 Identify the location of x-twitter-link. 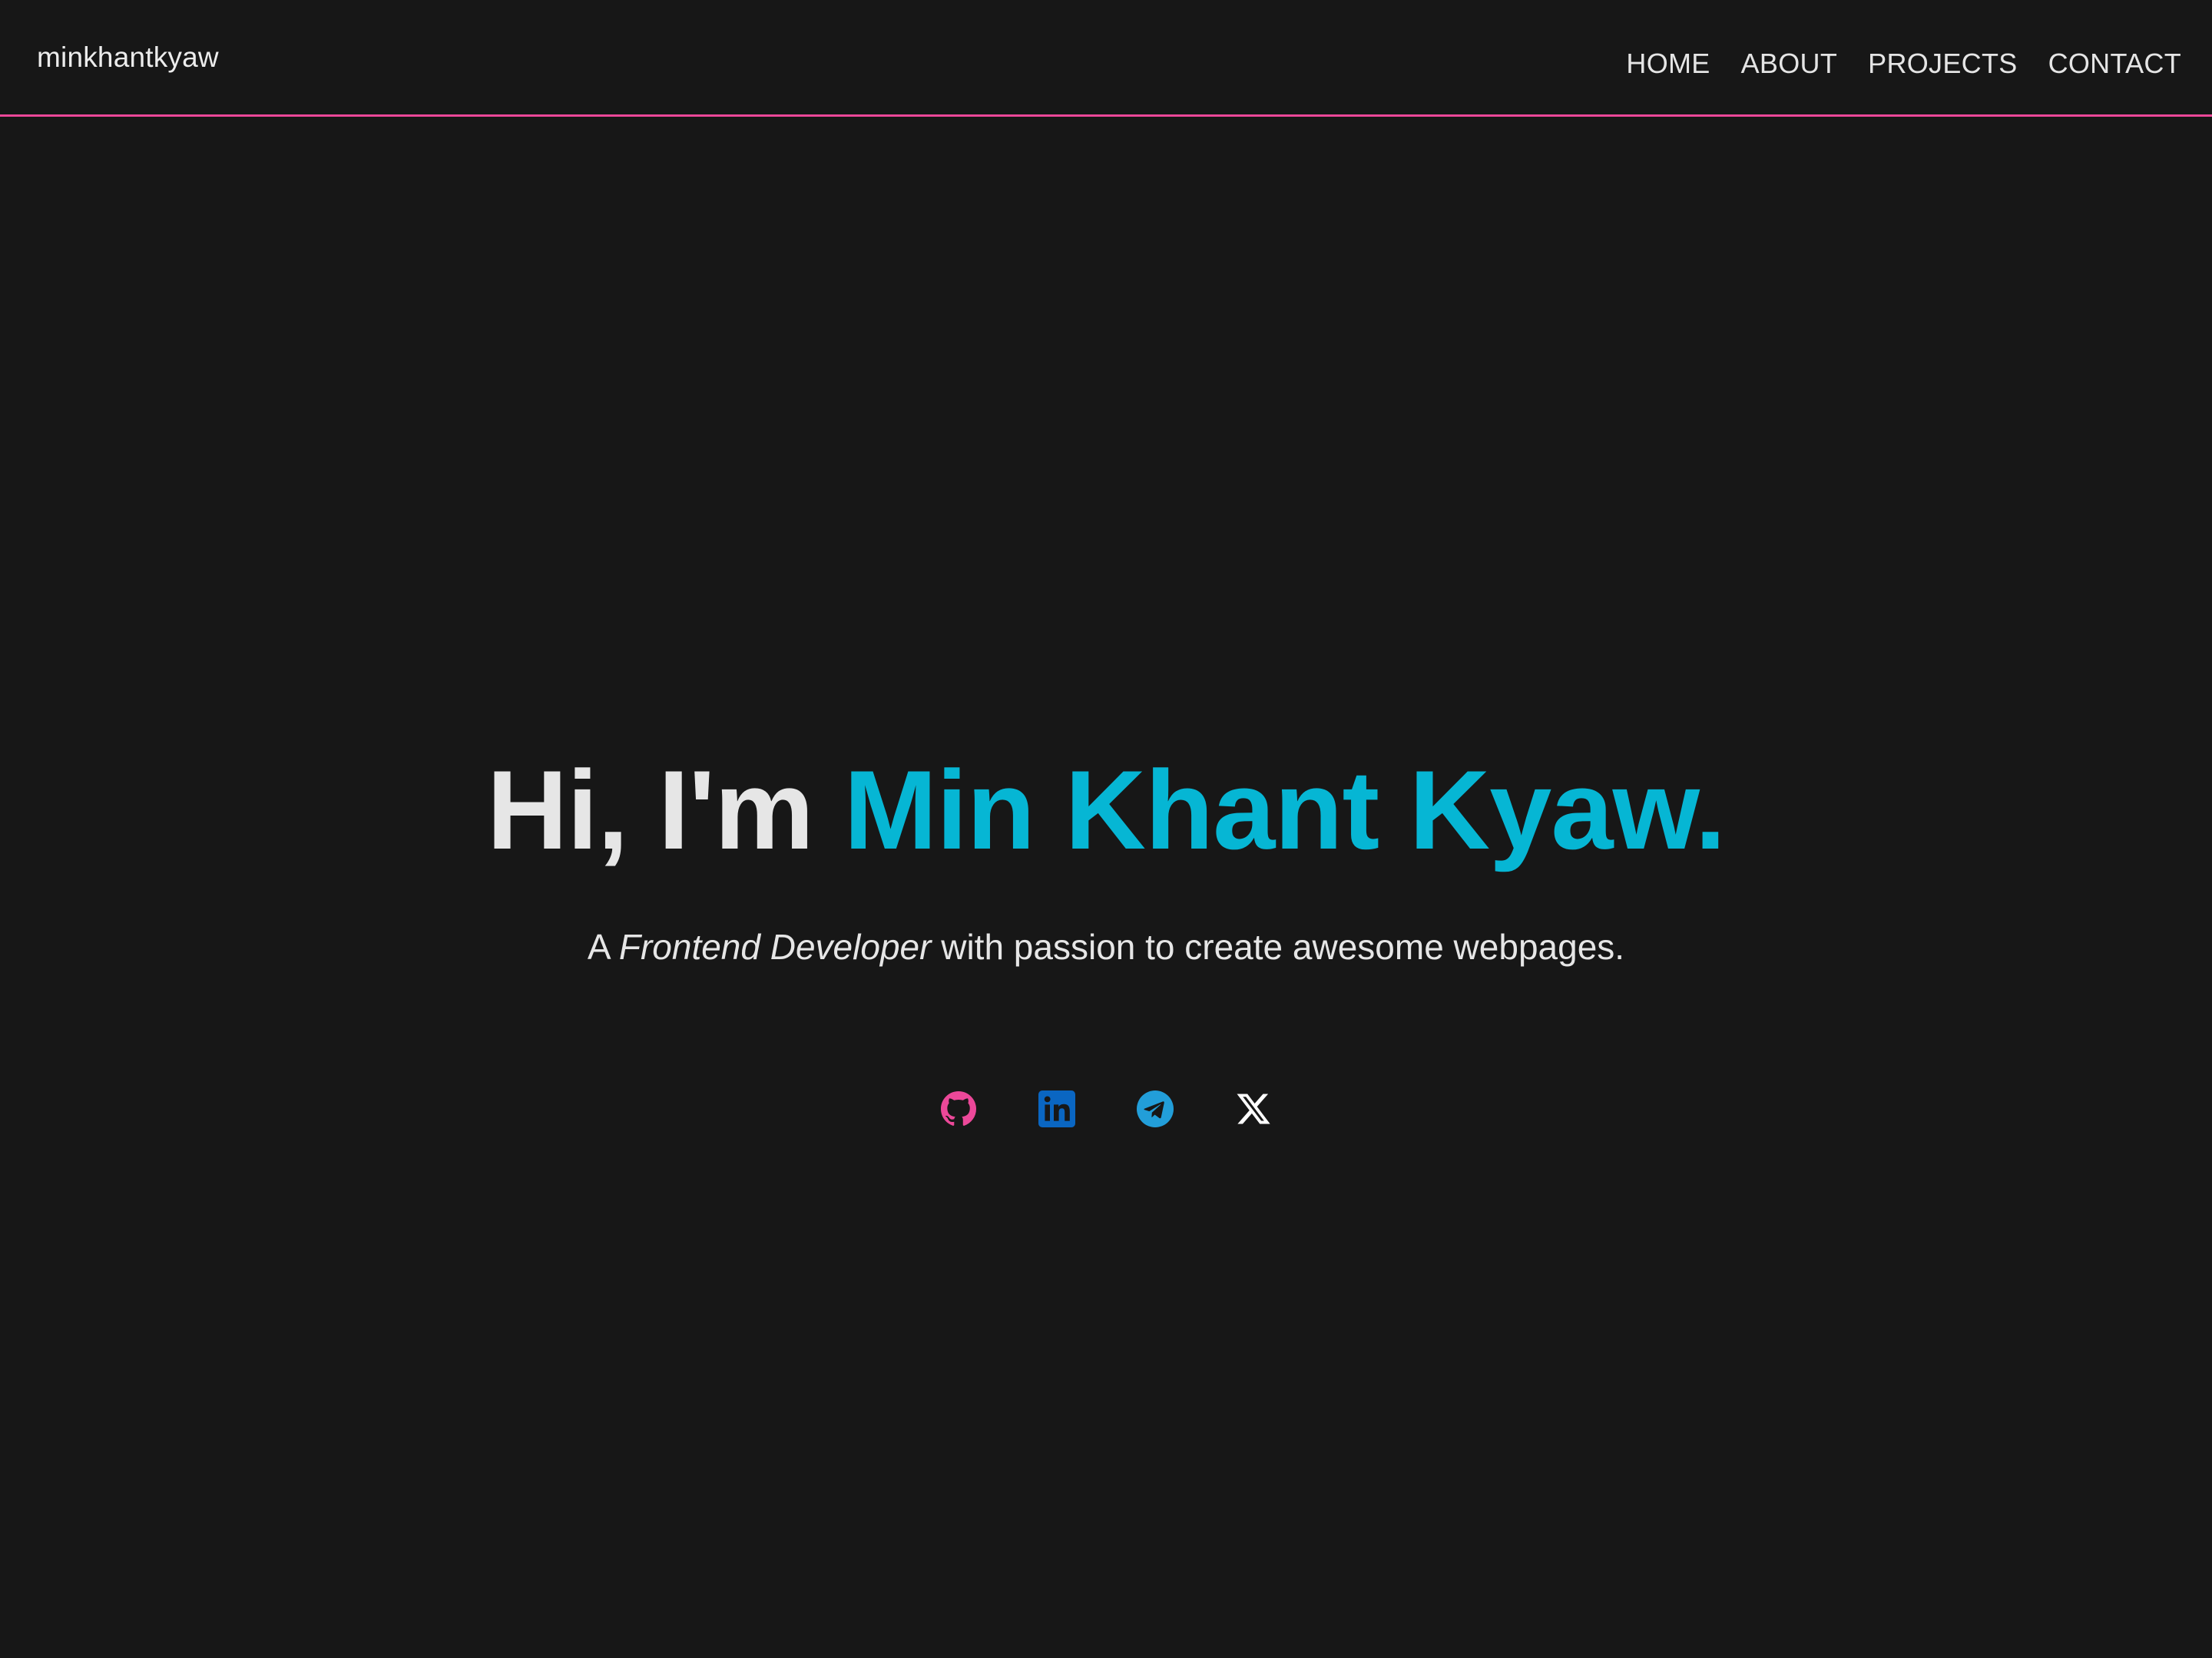
(1253, 1108).